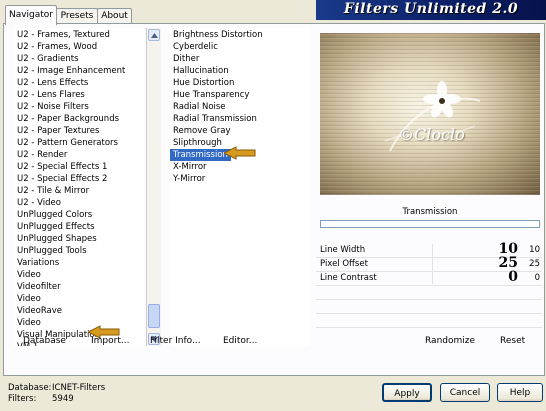  I want to click on category-item: U2 - Gradients, so click(79, 59).